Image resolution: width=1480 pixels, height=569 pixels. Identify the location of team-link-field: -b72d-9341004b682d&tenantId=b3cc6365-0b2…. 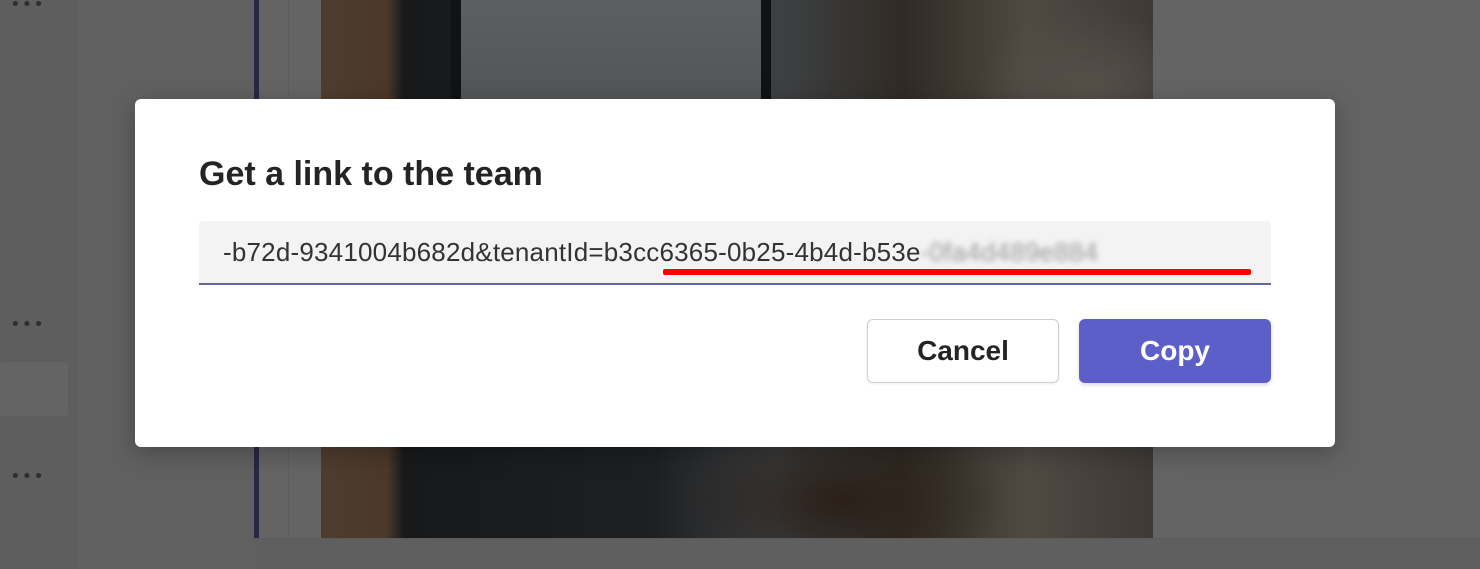
(735, 253).